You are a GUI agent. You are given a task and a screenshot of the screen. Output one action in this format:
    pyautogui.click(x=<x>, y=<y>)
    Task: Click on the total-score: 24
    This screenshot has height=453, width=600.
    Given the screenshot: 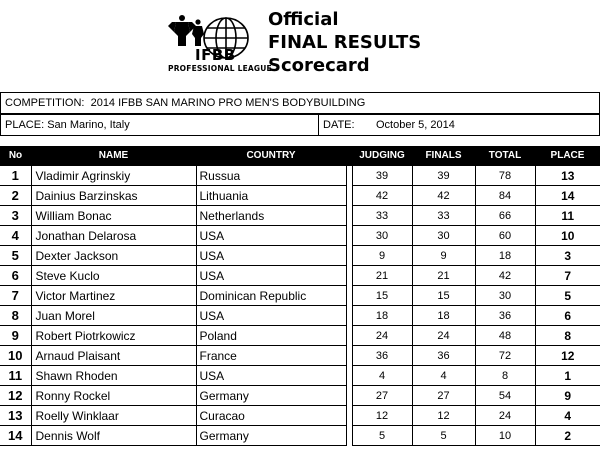 What is the action you would take?
    pyautogui.click(x=505, y=415)
    